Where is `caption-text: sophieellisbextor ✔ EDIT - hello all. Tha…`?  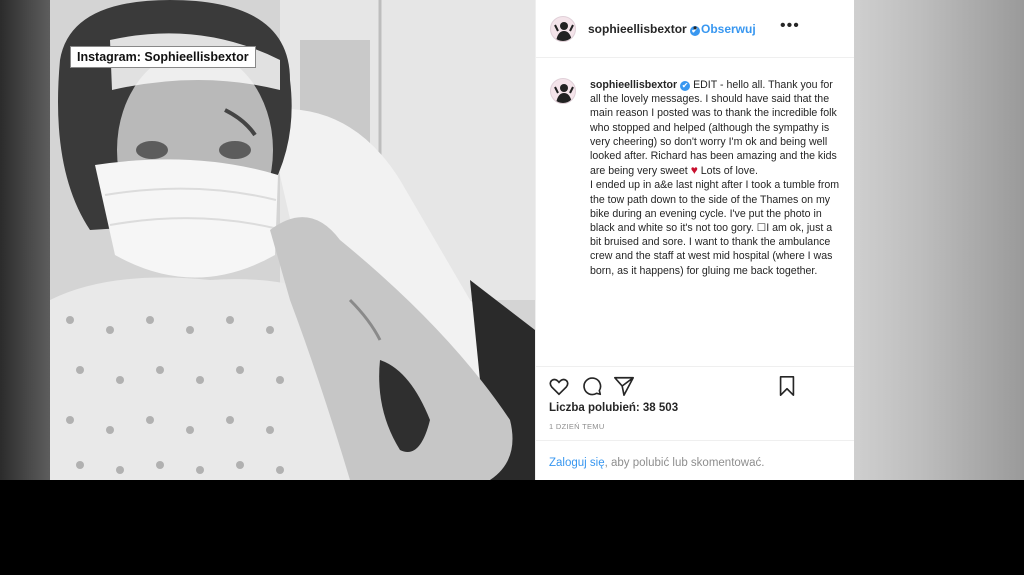
caption-text: sophieellisbextor ✔ EDIT - hello all. Tha… is located at coordinates (715, 220).